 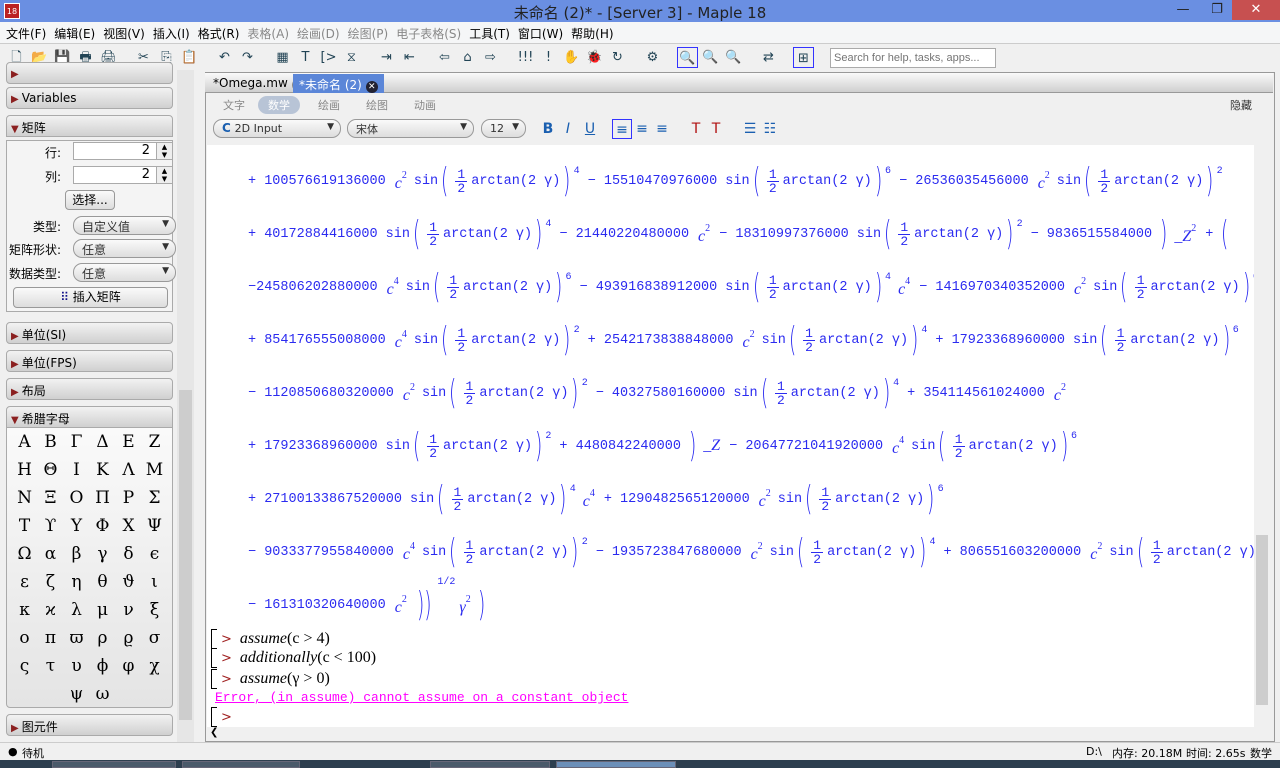 What do you see at coordinates (103, 554) in the screenshot?
I see `greek-letter: γ` at bounding box center [103, 554].